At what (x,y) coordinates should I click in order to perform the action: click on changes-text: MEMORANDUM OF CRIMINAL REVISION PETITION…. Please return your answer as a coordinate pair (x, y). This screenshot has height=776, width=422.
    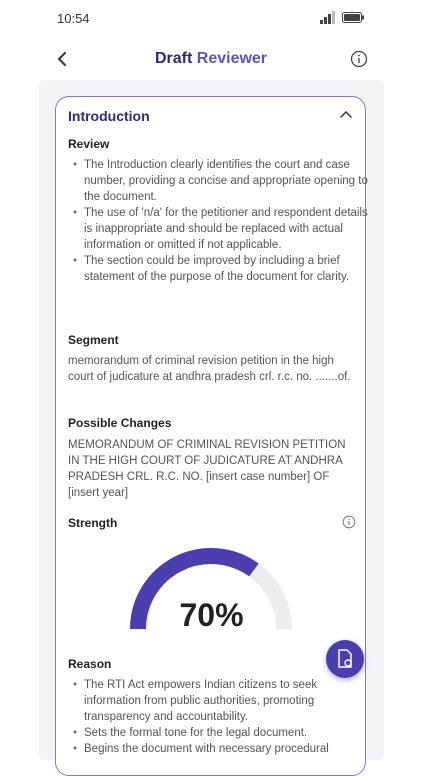
    Looking at the image, I should click on (207, 469).